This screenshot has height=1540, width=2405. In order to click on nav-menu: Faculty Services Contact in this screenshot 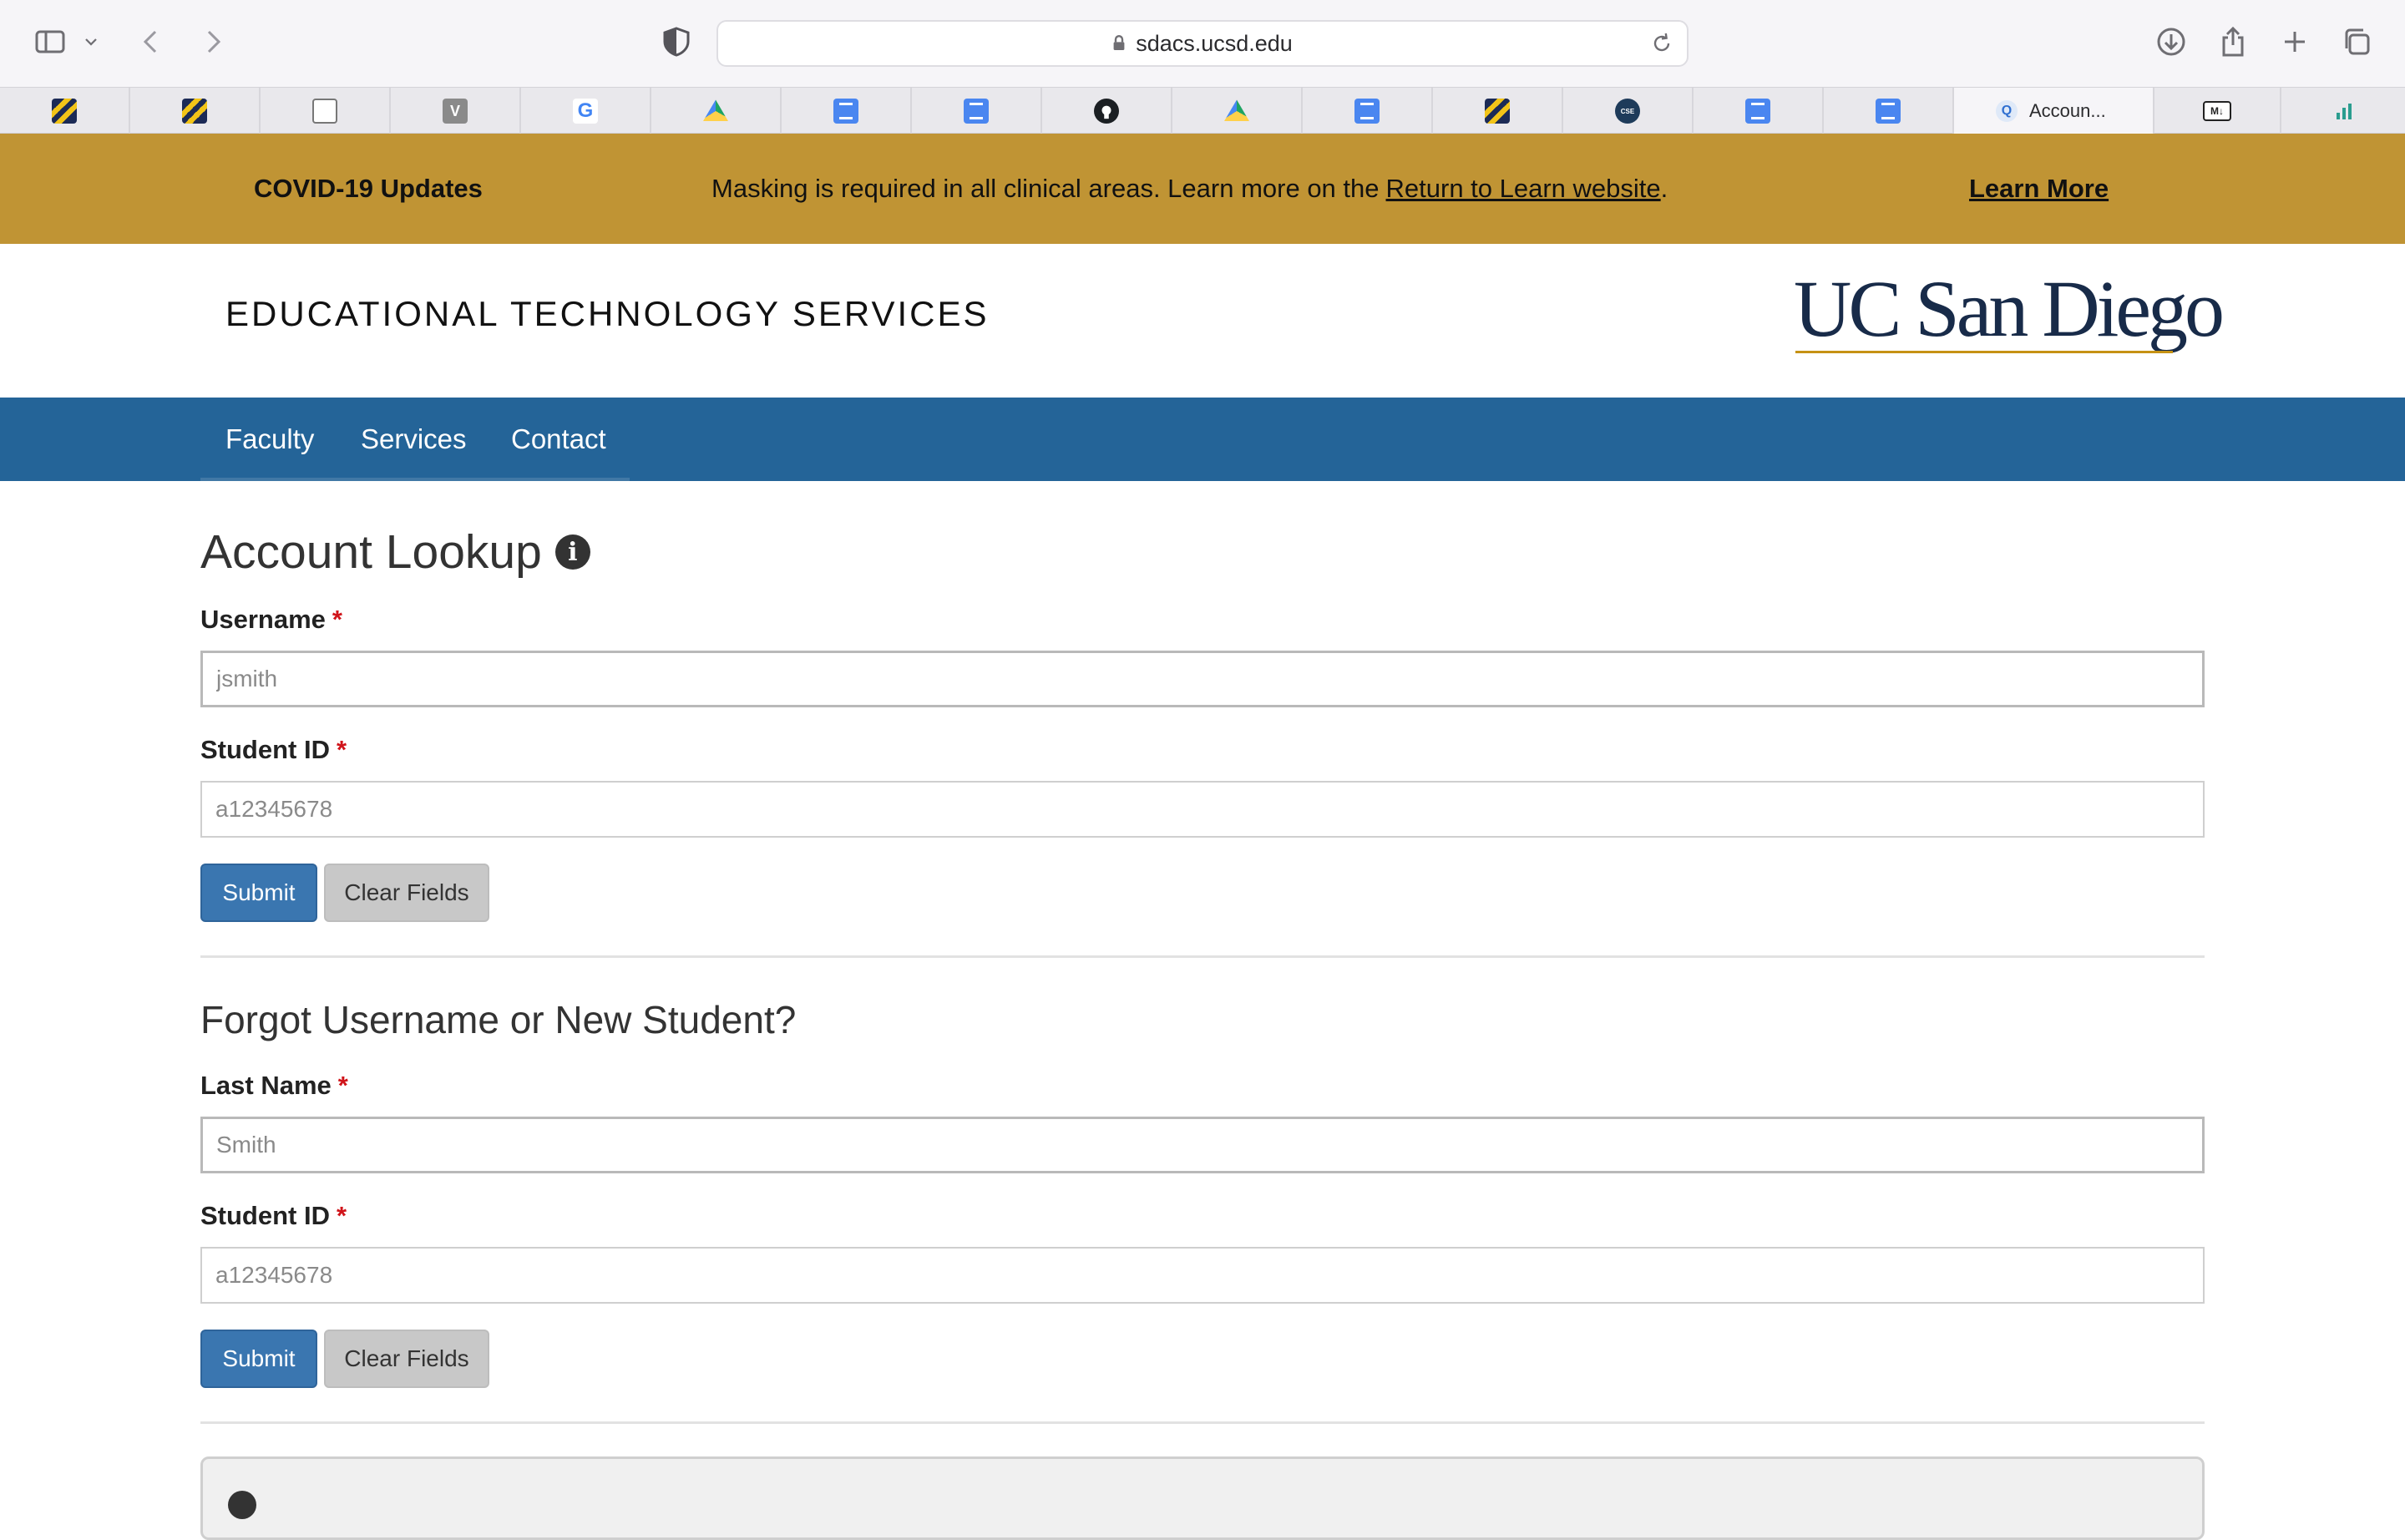, I will do `click(415, 440)`.